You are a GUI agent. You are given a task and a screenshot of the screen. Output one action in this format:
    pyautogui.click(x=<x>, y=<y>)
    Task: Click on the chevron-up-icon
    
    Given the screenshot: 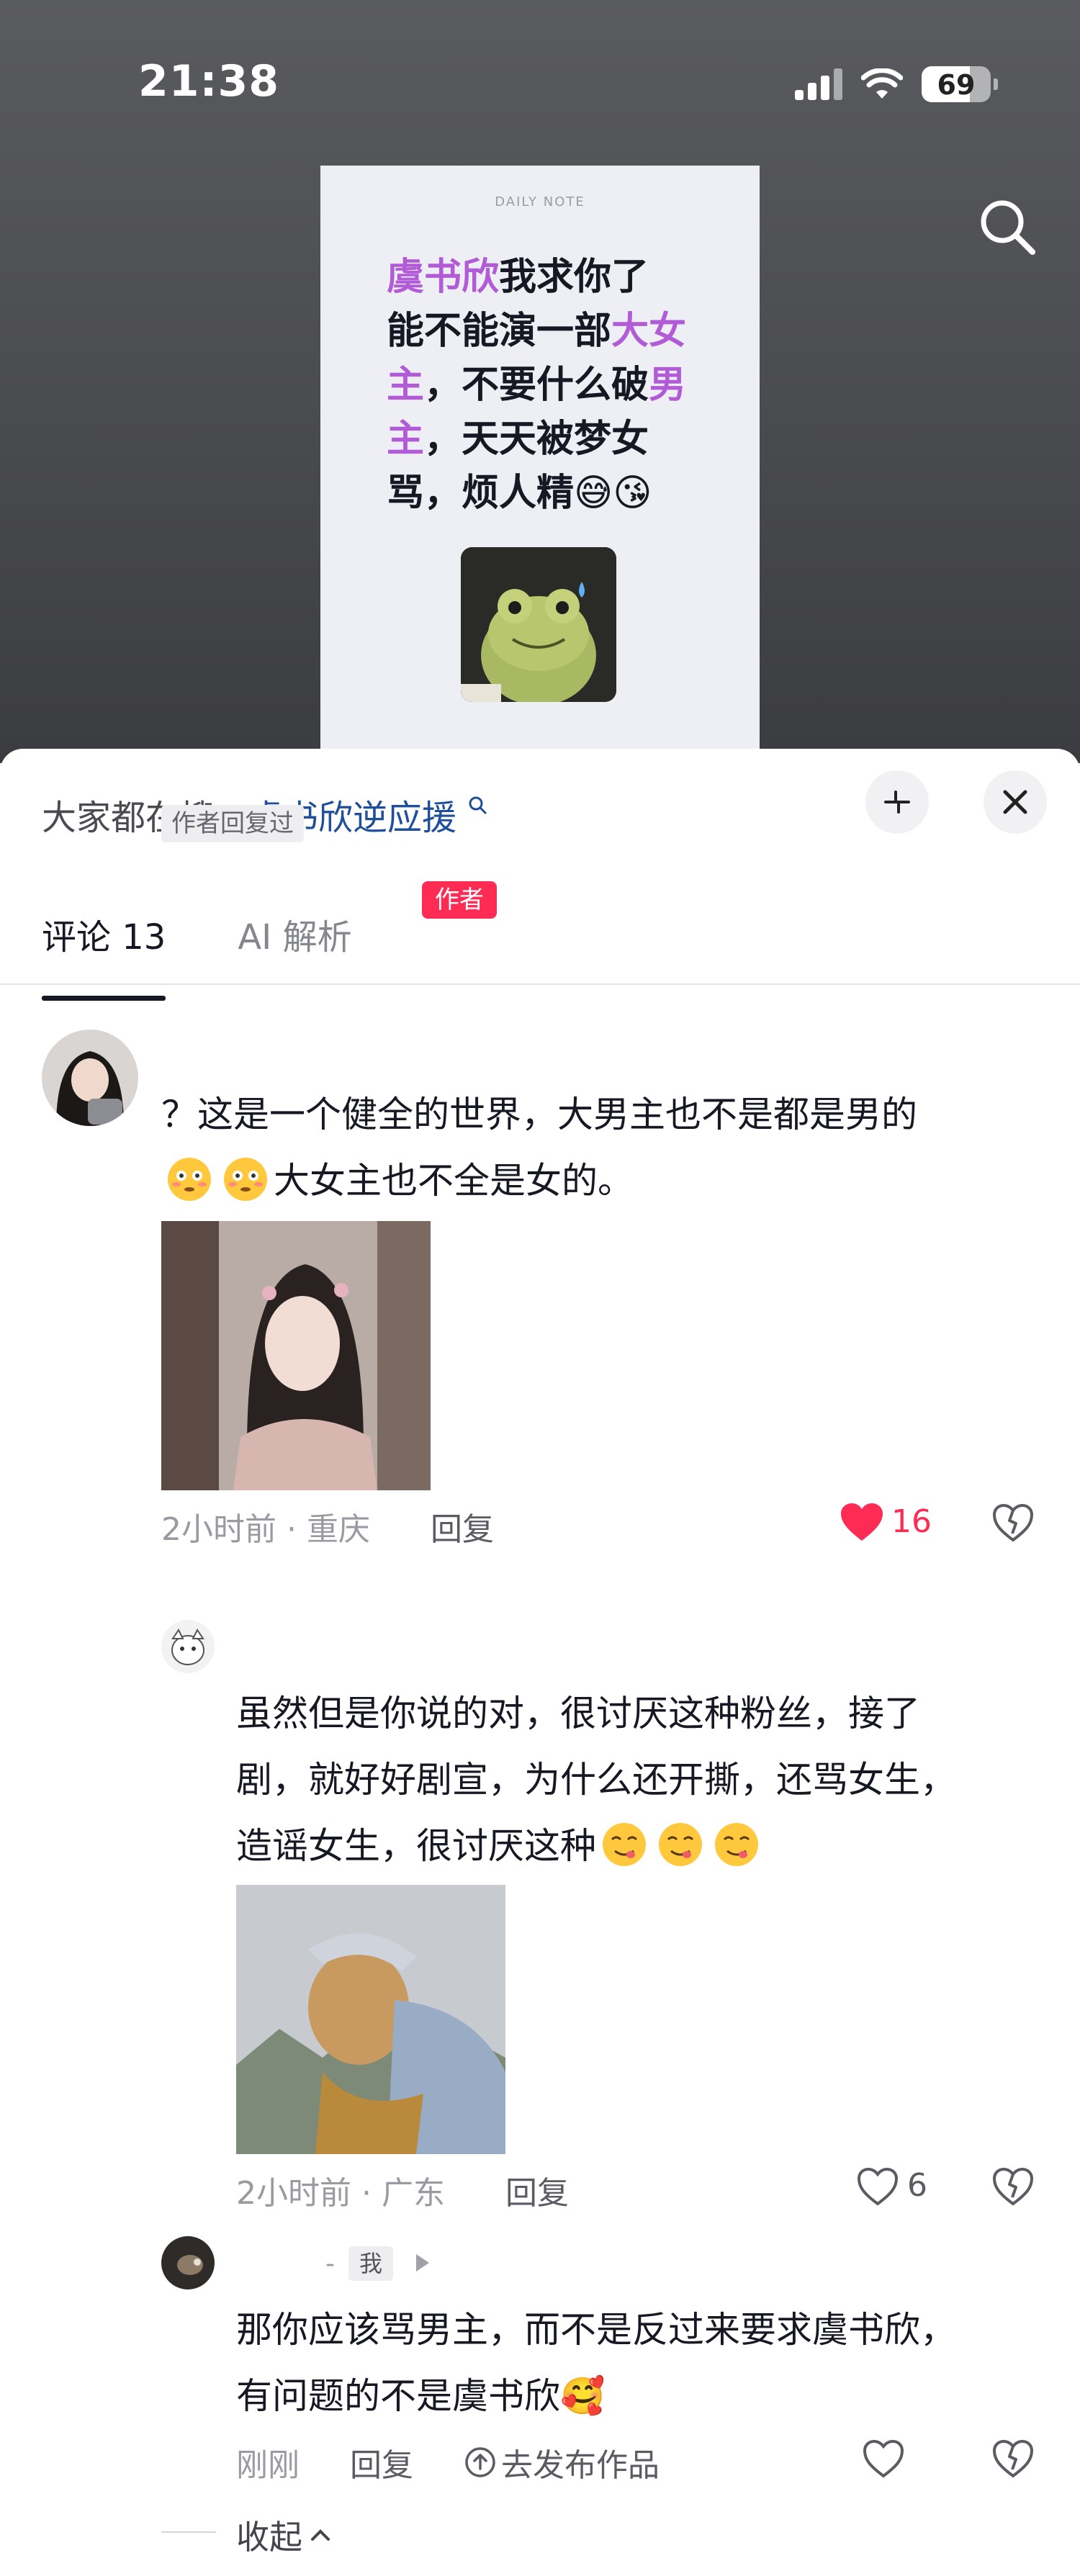 What is the action you would take?
    pyautogui.click(x=320, y=2535)
    